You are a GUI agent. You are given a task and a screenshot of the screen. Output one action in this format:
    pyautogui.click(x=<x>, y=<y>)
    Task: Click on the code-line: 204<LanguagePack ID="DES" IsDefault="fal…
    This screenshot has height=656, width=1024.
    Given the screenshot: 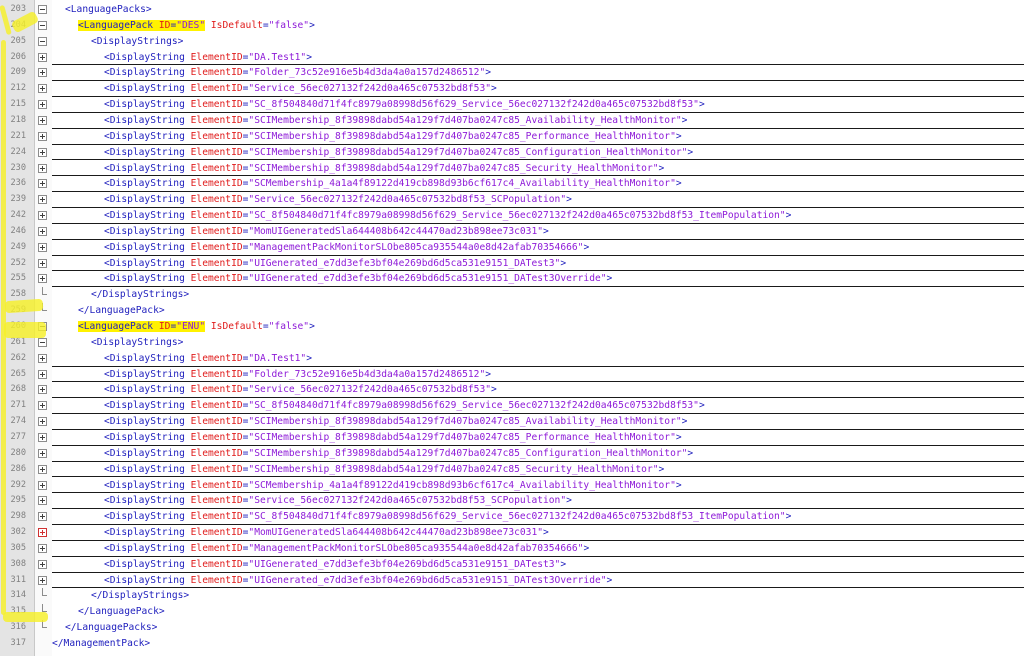 What is the action you would take?
    pyautogui.click(x=512, y=26)
    